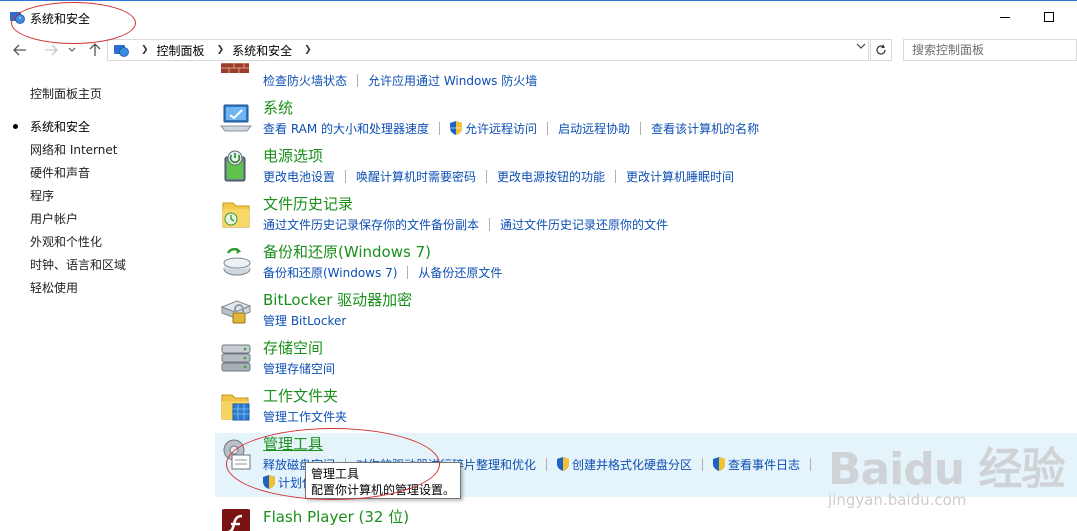  I want to click on category-links: 检查防火墙状态 允许应用通过 Windows 防火墙, so click(400, 80).